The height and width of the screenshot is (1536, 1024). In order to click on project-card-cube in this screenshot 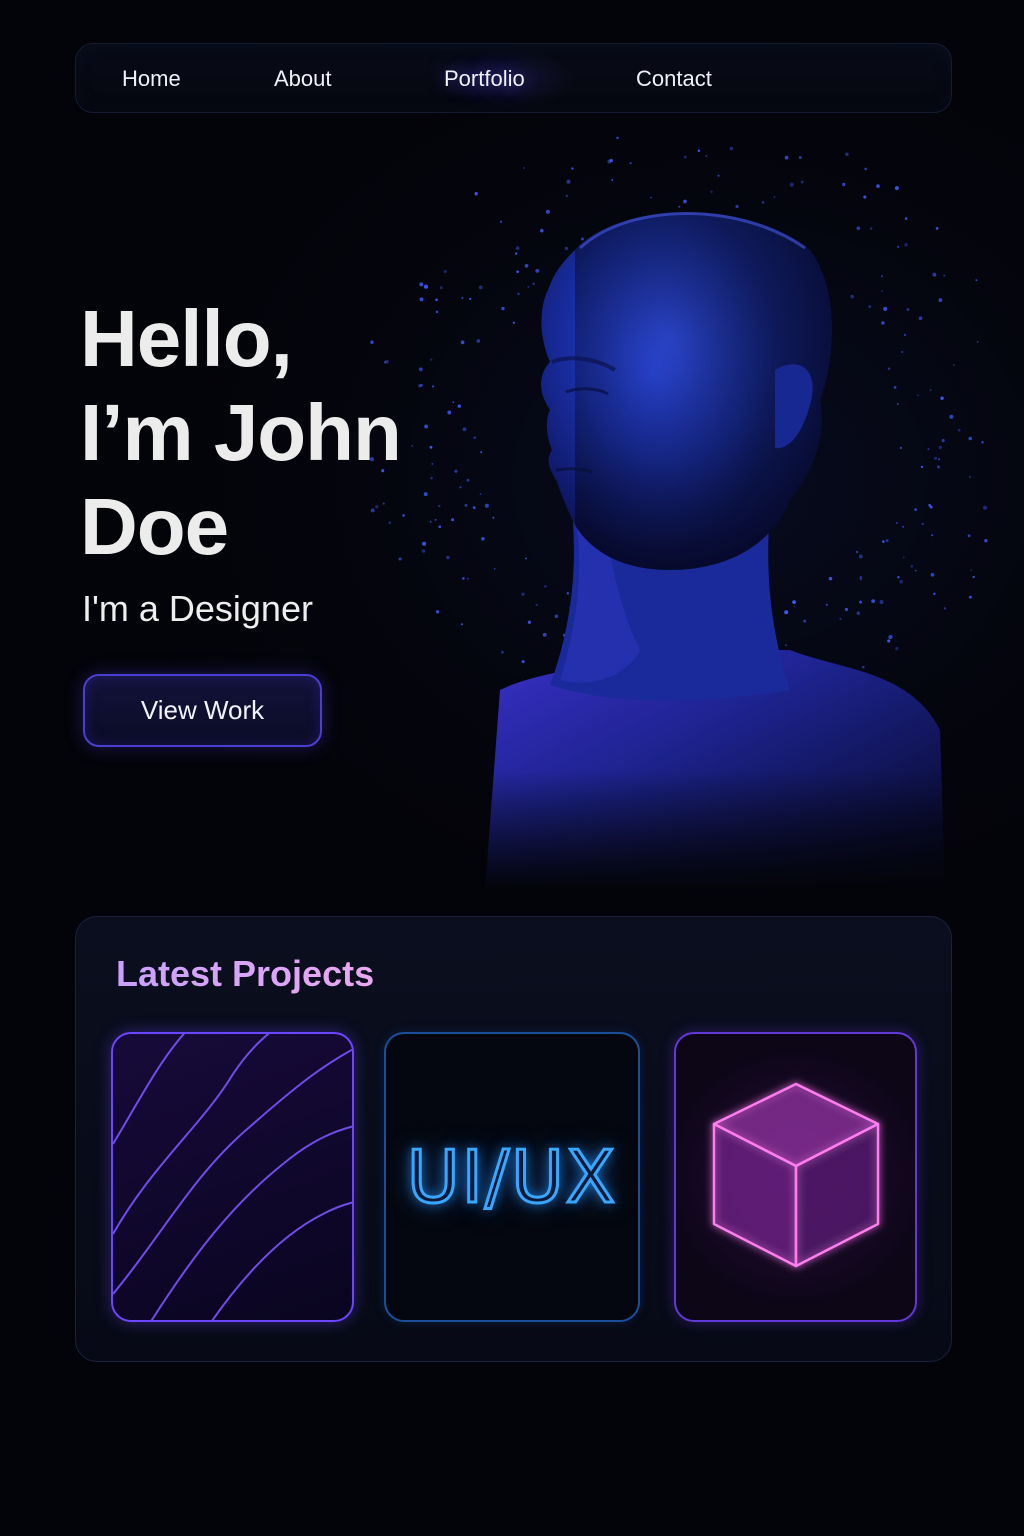, I will do `click(795, 1177)`.